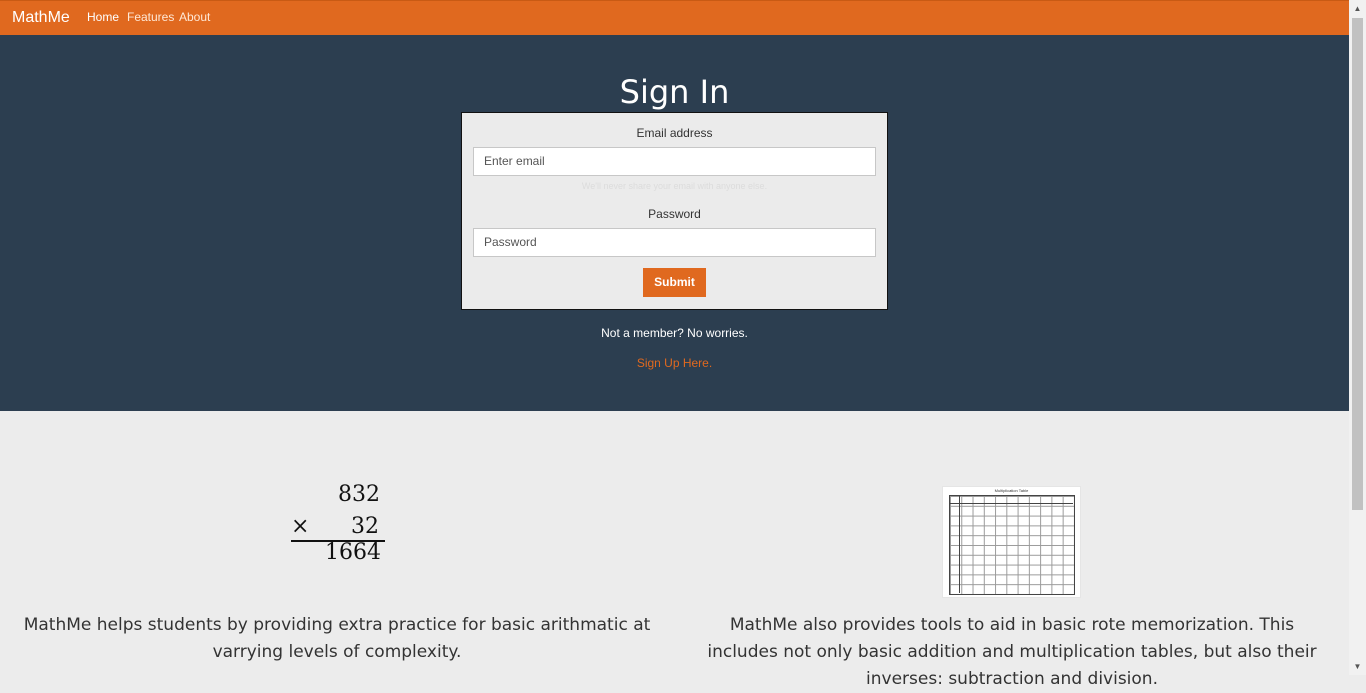 The image size is (1366, 693). I want to click on nav-home-link: Home, so click(103, 17).